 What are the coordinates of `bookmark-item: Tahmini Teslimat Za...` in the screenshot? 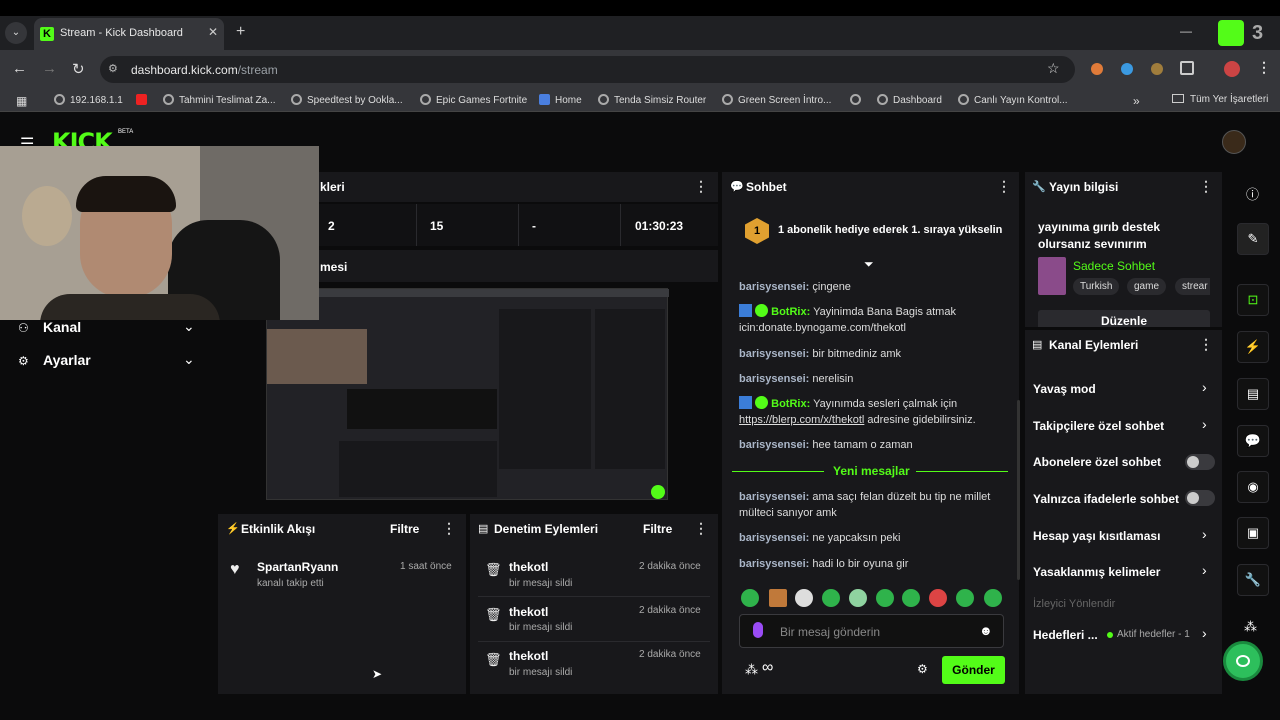 It's located at (219, 100).